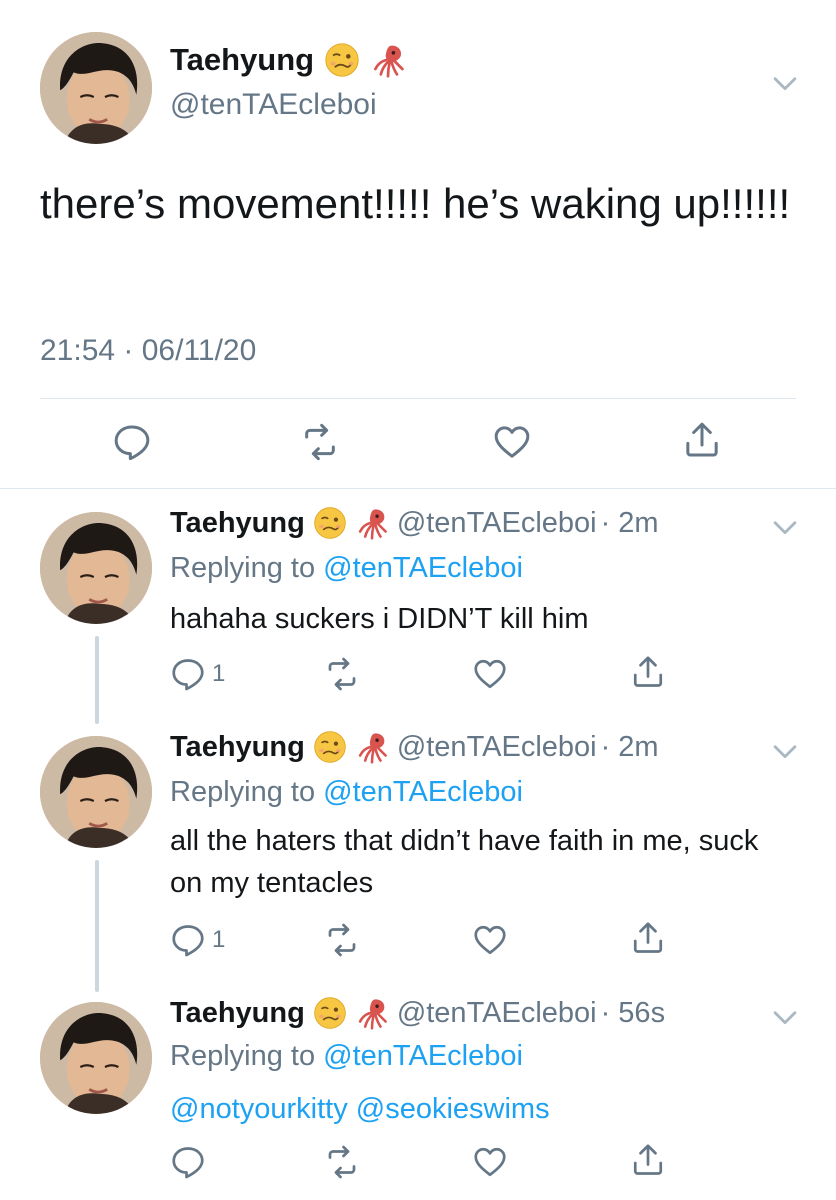  I want to click on reply-header: Taehyung @tenTAEcleboi · 56s, so click(417, 1013).